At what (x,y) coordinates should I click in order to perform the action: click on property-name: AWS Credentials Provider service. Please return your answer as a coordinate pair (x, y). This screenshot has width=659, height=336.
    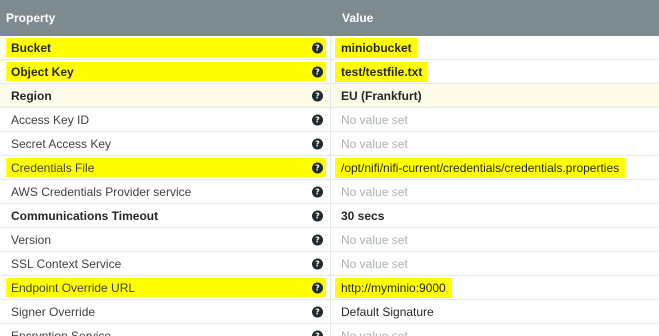
    Looking at the image, I should click on (101, 191).